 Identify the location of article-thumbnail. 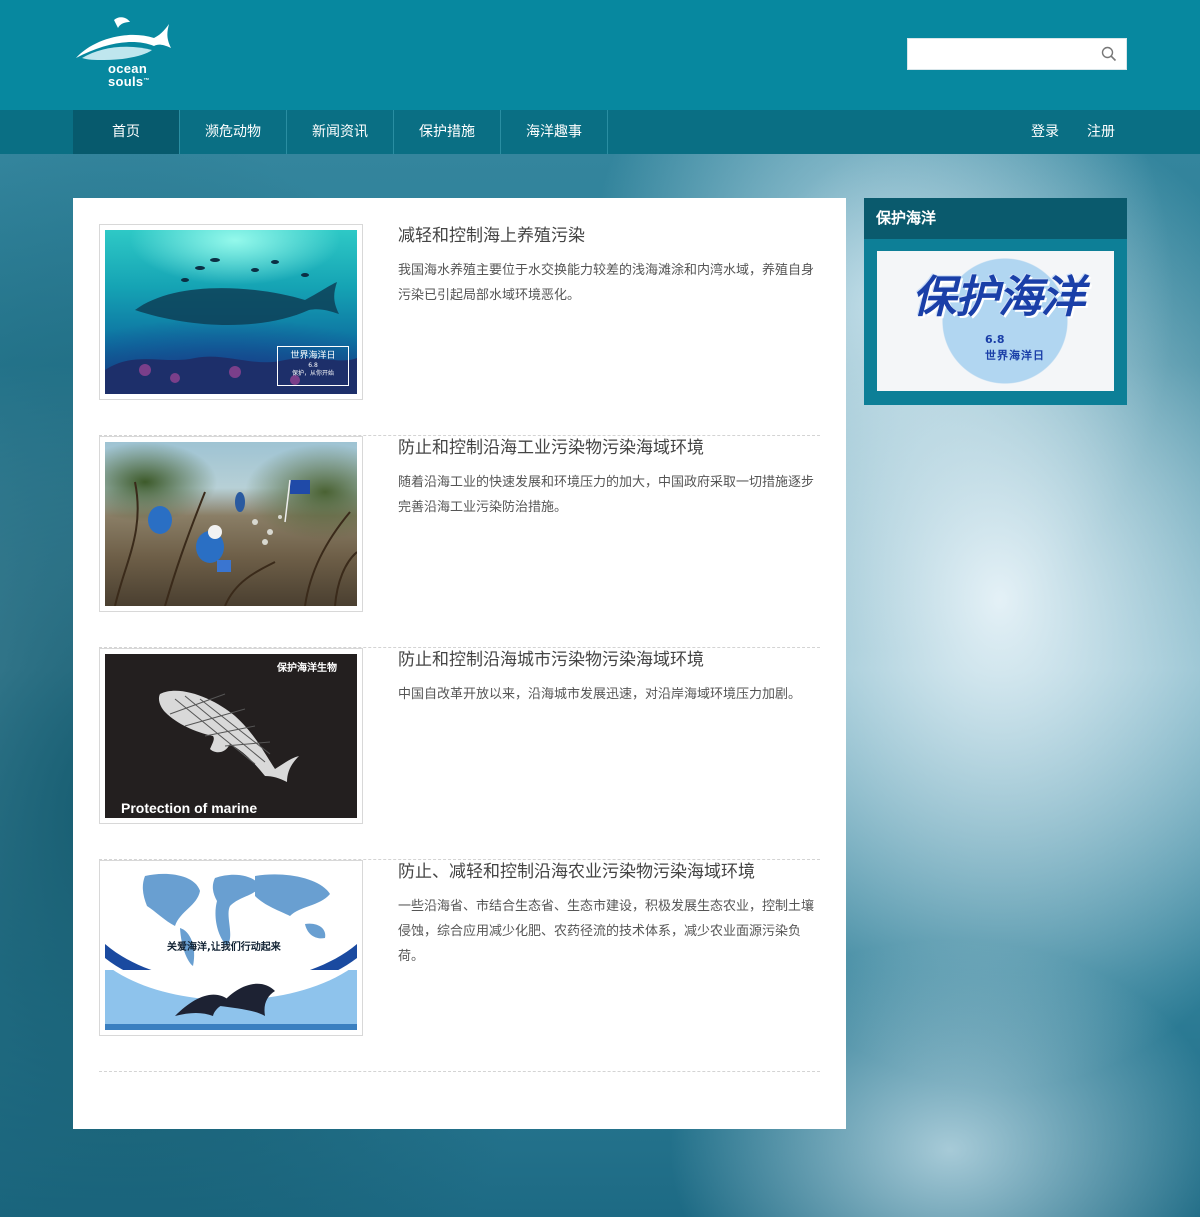
(231, 524).